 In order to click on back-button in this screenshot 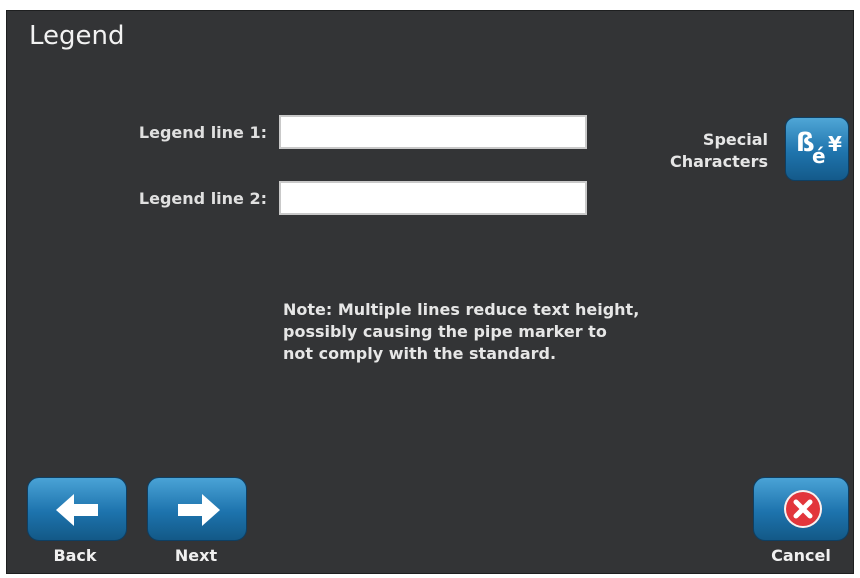, I will do `click(77, 509)`.